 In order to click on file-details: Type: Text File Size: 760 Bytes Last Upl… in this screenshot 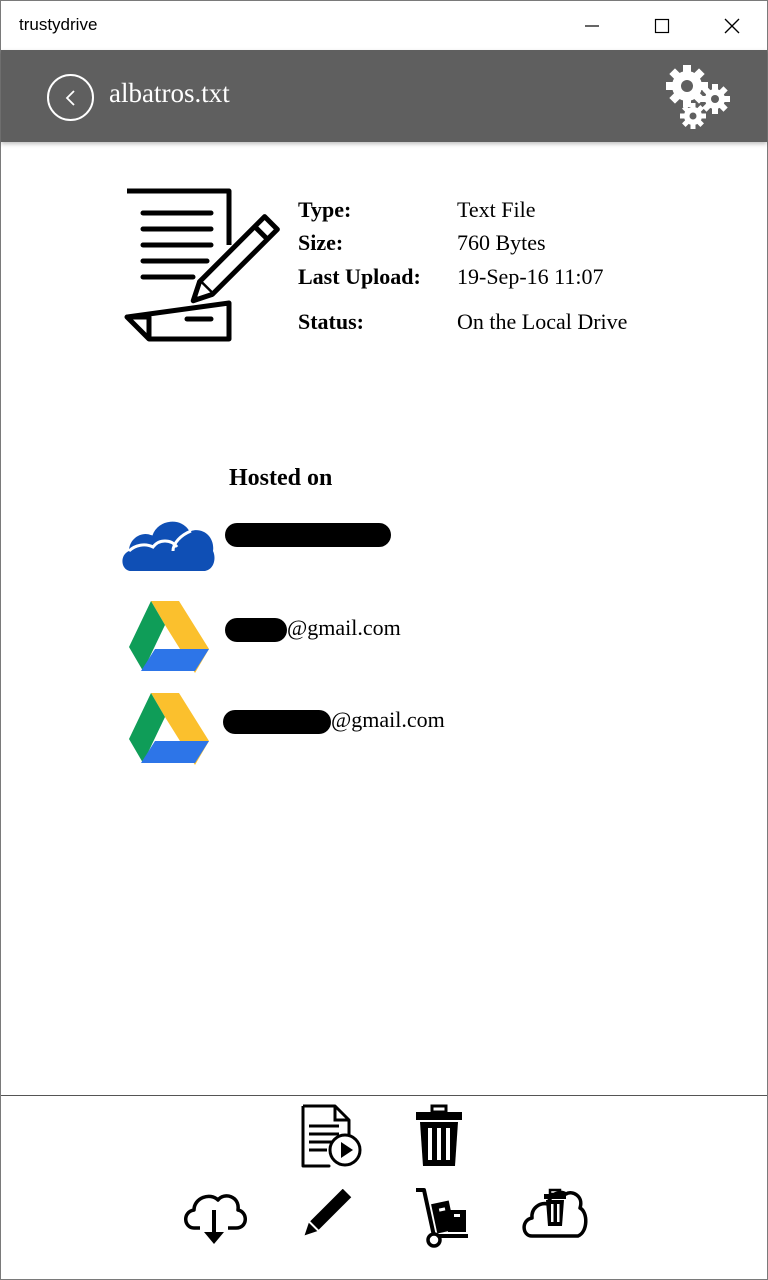, I will do `click(468, 271)`.